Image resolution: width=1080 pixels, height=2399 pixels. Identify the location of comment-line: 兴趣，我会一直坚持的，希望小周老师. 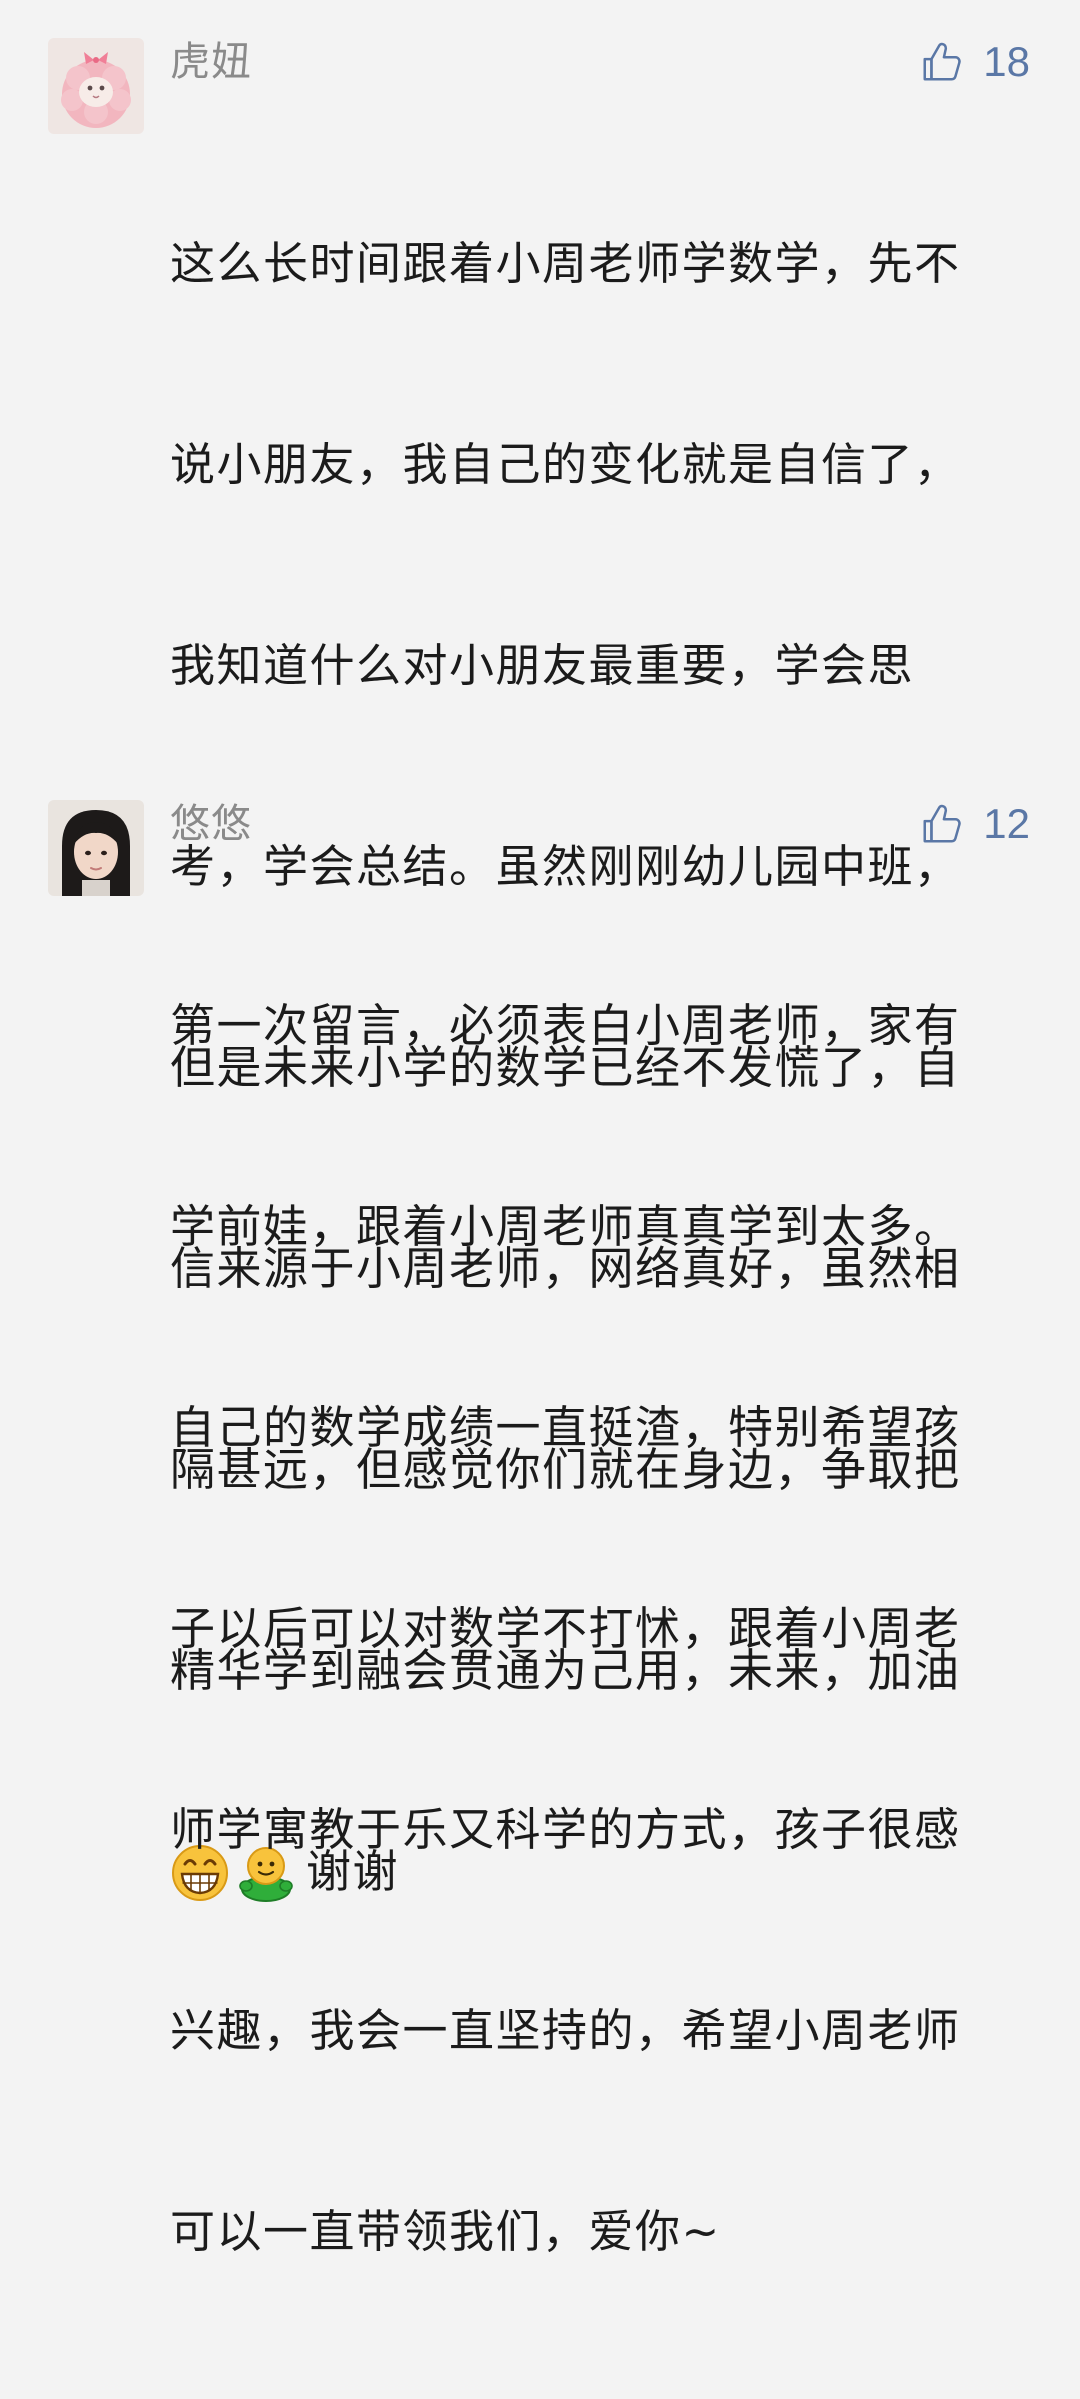
(565, 2030).